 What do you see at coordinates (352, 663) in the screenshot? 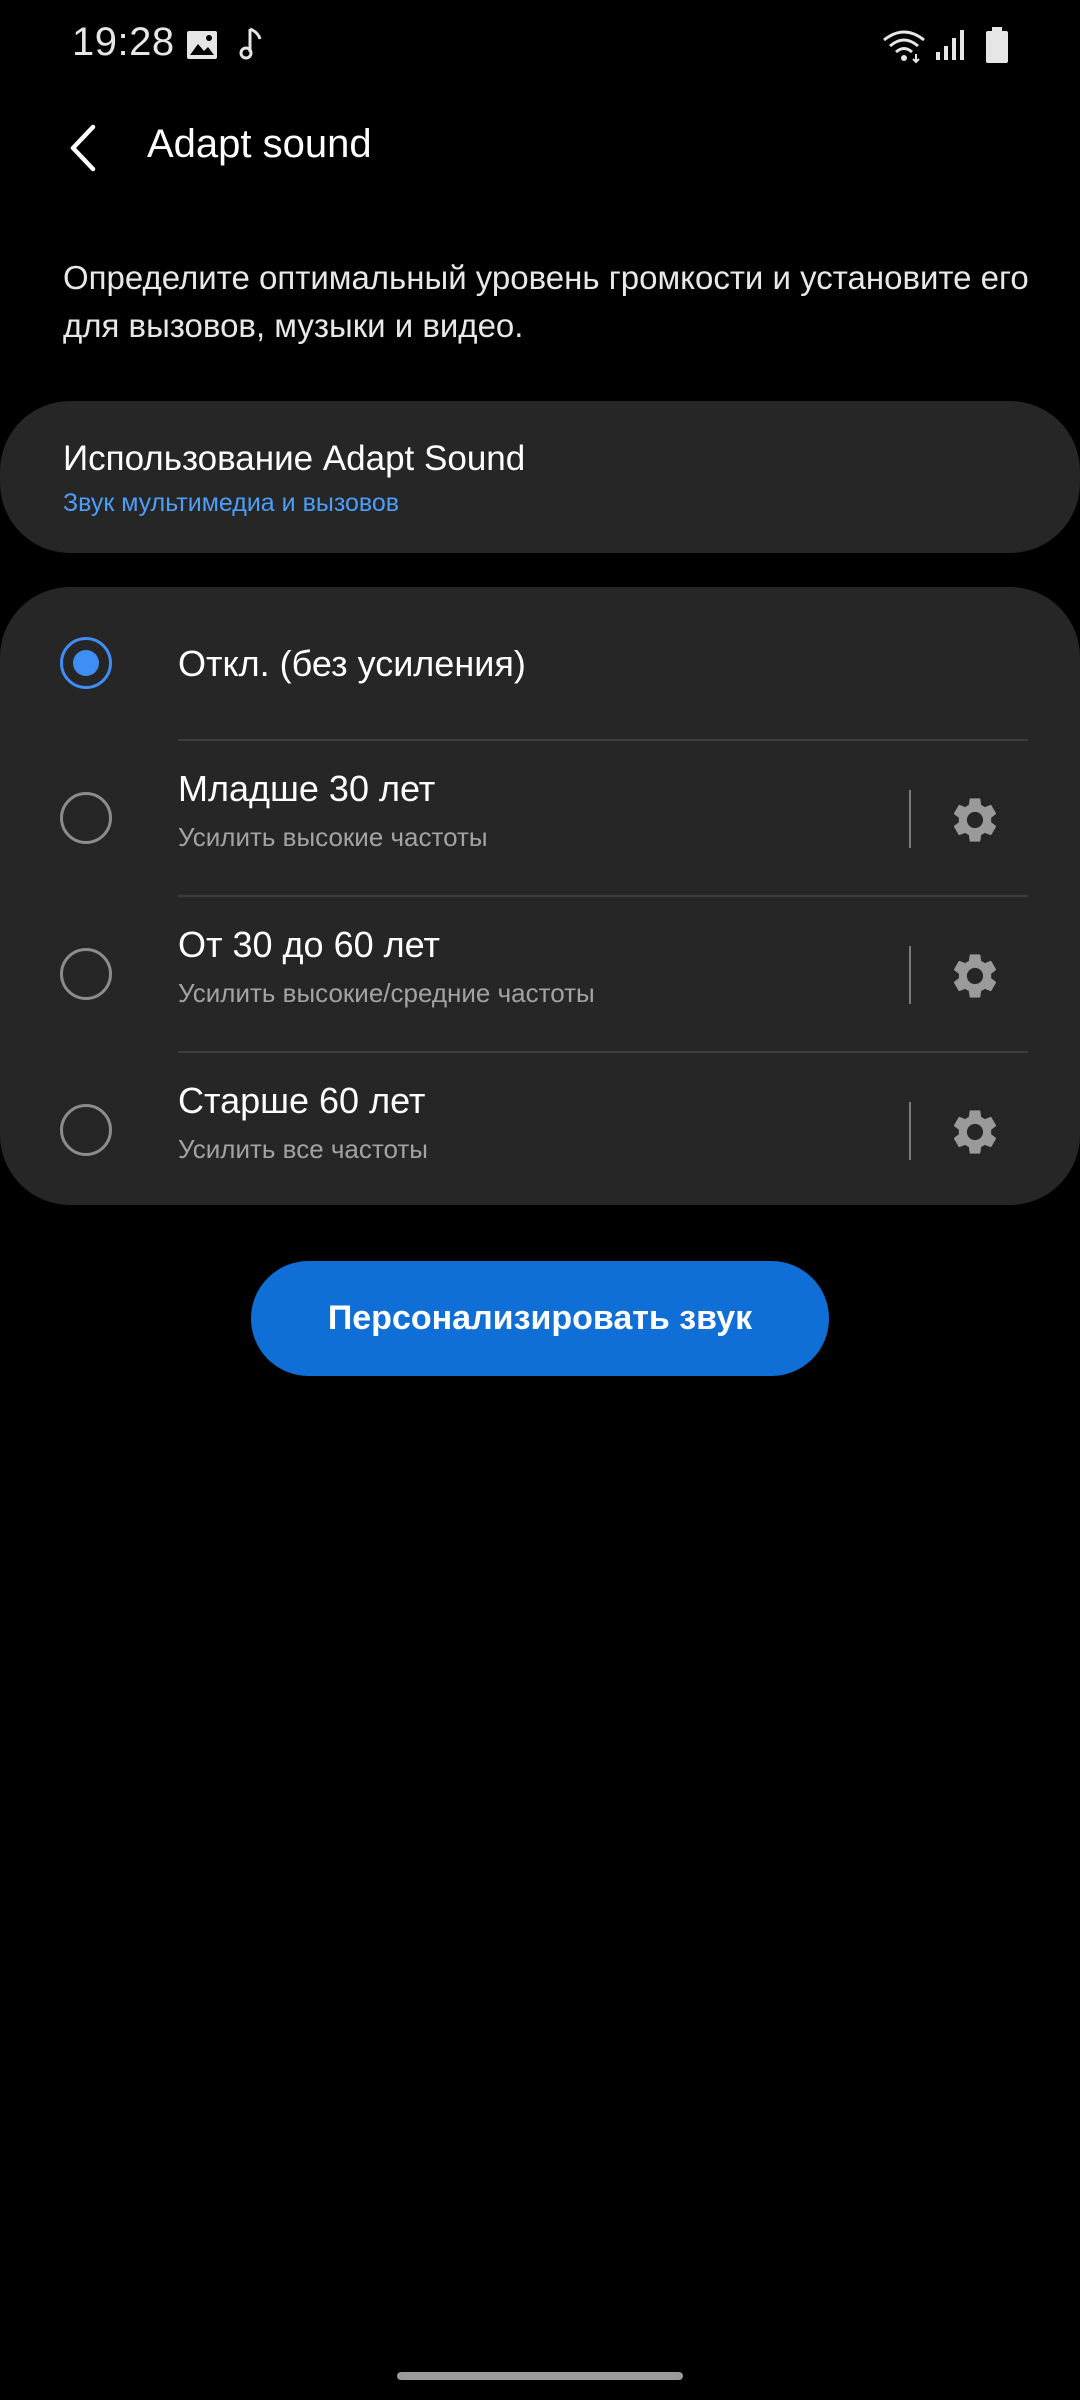
I see `option-title: Откл. (без усиления)` at bounding box center [352, 663].